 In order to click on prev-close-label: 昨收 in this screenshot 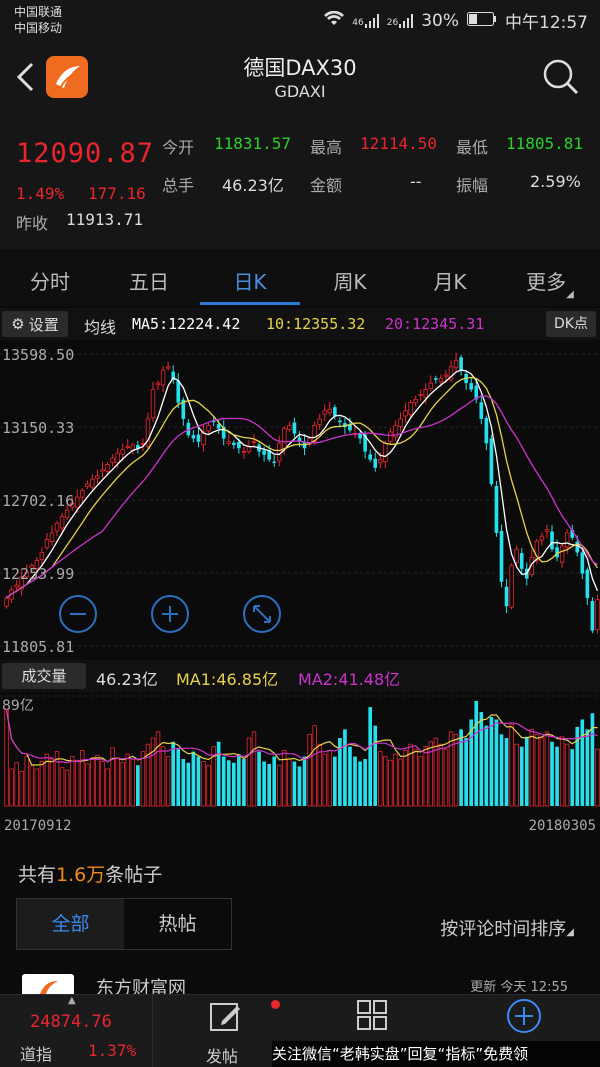, I will do `click(32, 223)`.